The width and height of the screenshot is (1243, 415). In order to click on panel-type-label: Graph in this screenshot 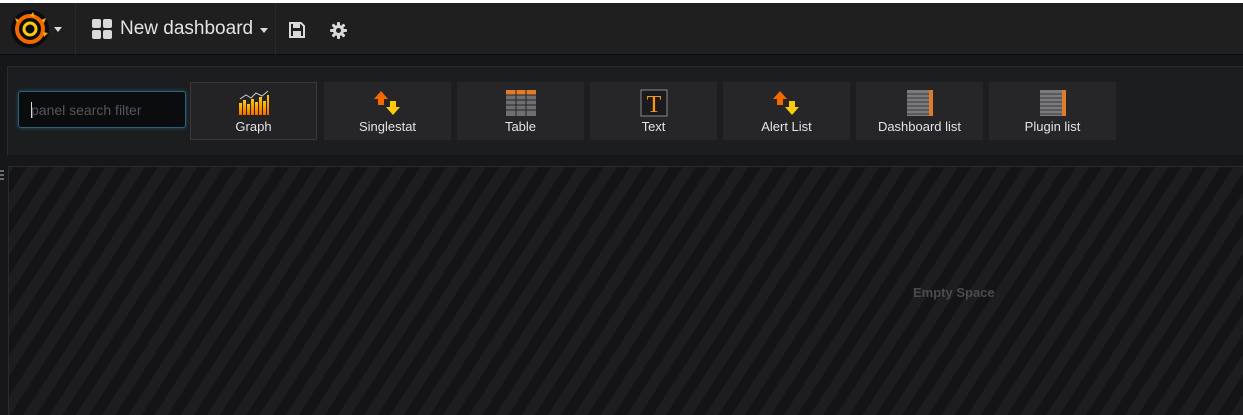, I will do `click(253, 126)`.